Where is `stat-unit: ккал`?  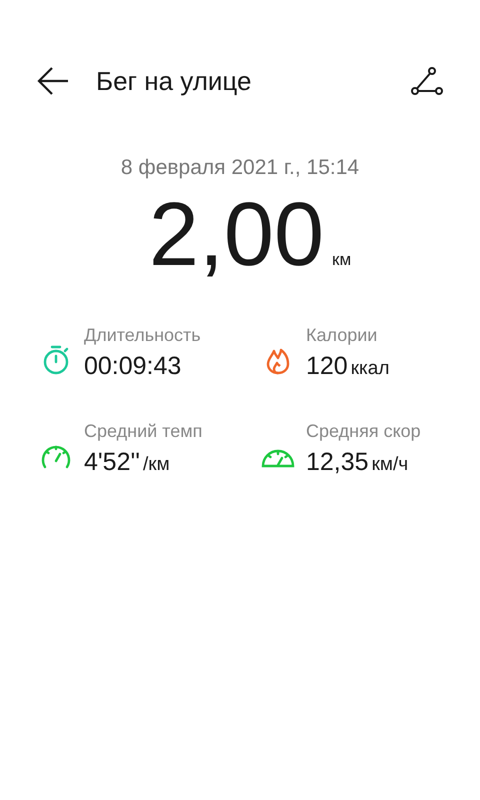
stat-unit: ккал is located at coordinates (370, 369).